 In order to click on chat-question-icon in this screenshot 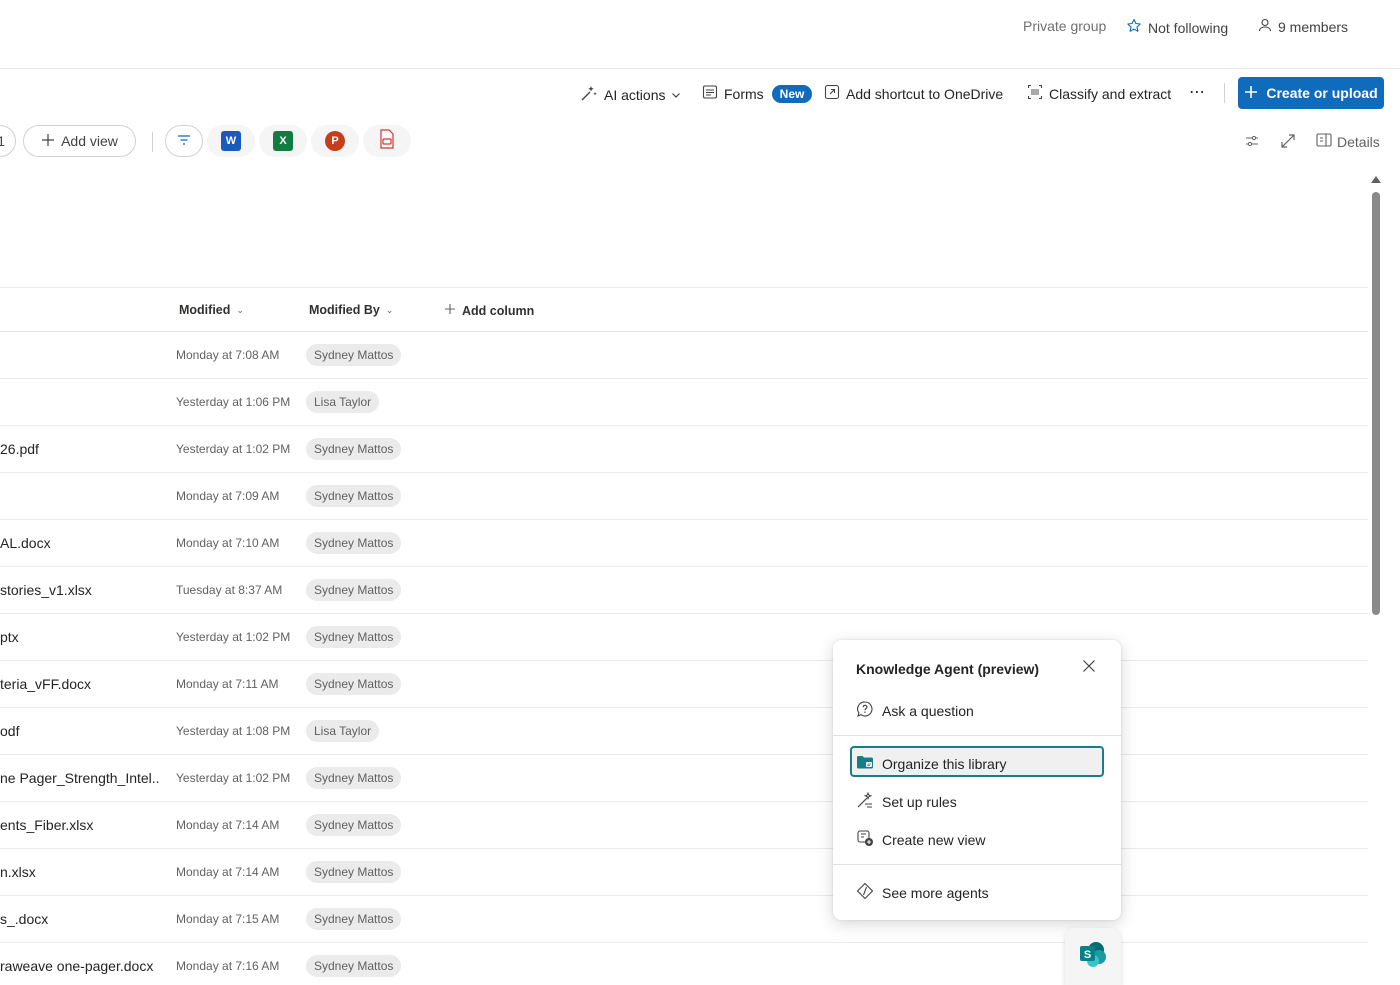, I will do `click(865, 710)`.